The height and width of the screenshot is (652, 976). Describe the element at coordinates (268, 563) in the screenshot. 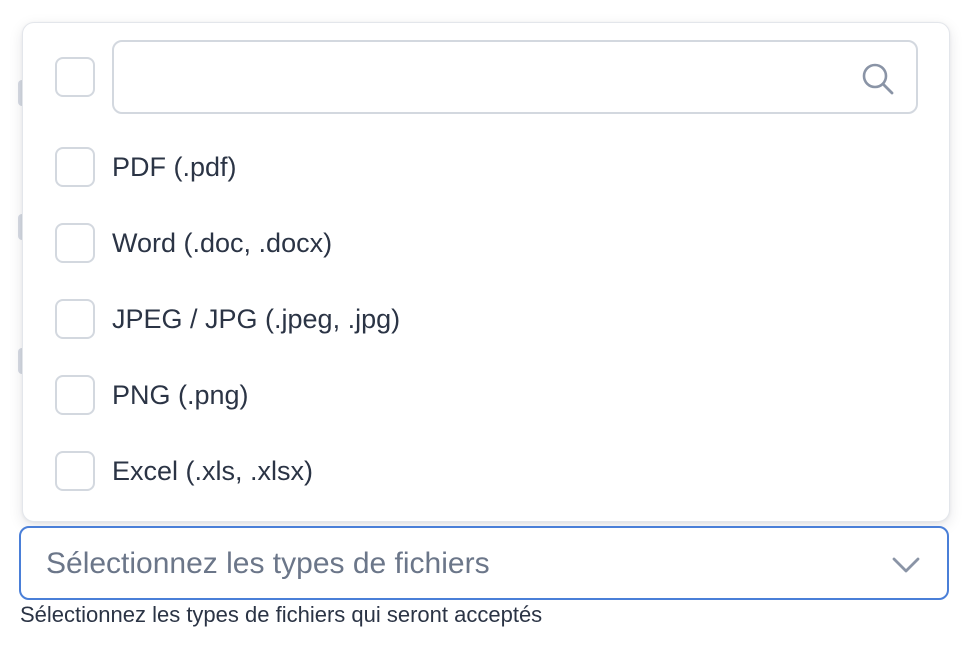

I see `select-placeholder: Sélectionnez les types de fichiers` at that location.